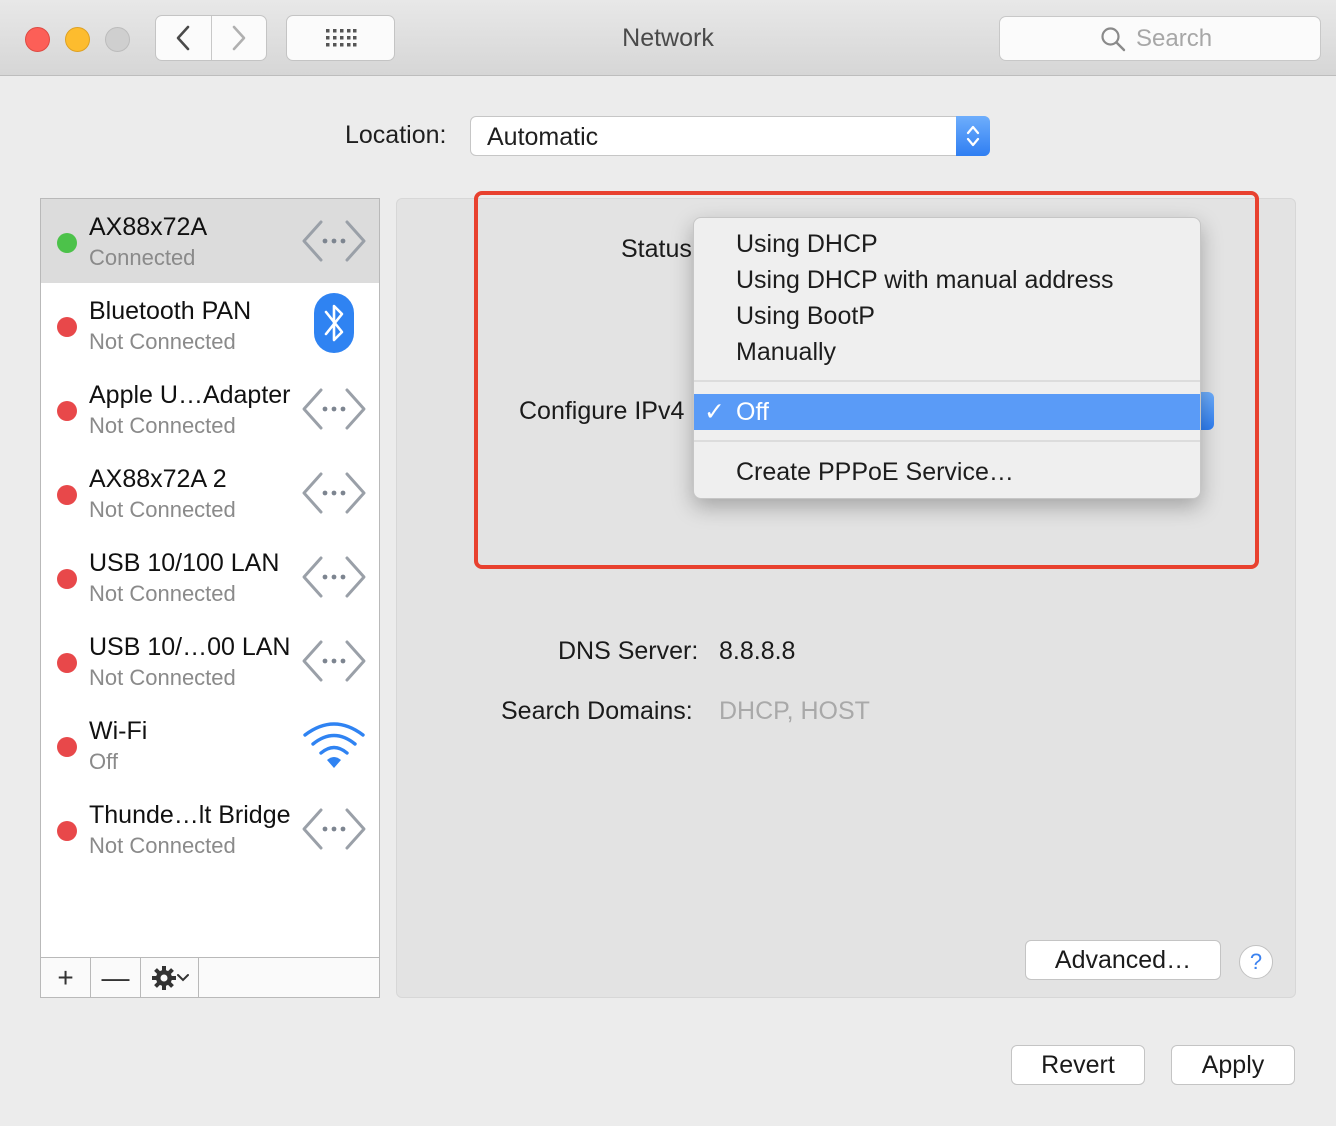 This screenshot has width=1336, height=1126. Describe the element at coordinates (597, 711) in the screenshot. I see `search-domains-label: Search Domains:` at that location.